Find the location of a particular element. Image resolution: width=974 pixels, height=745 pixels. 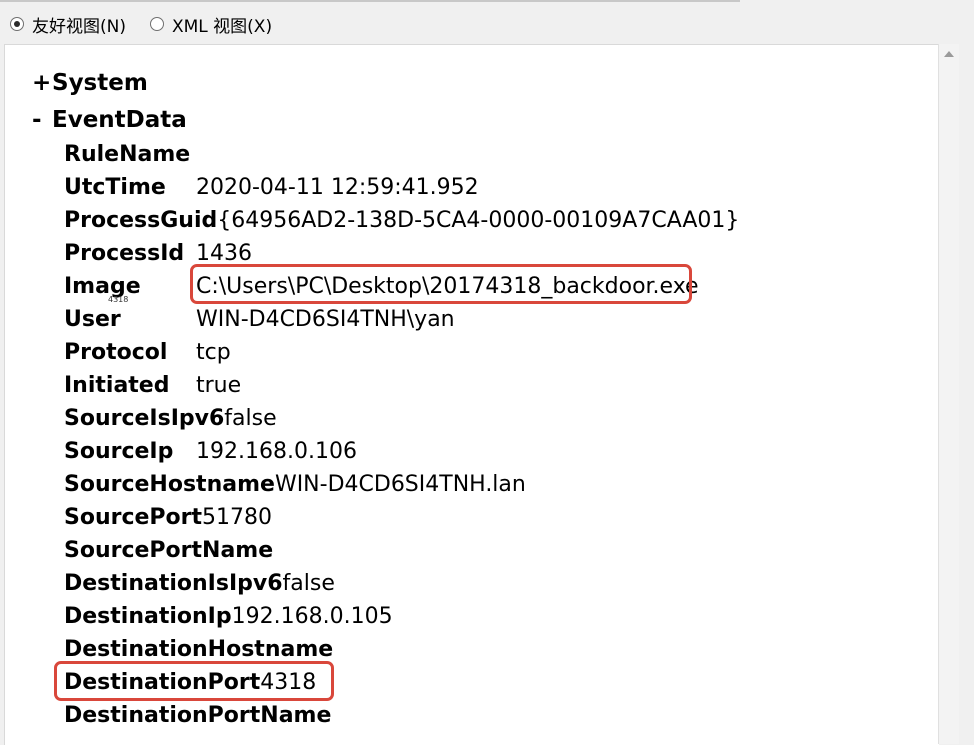

field-name: Initiated is located at coordinates (117, 385).